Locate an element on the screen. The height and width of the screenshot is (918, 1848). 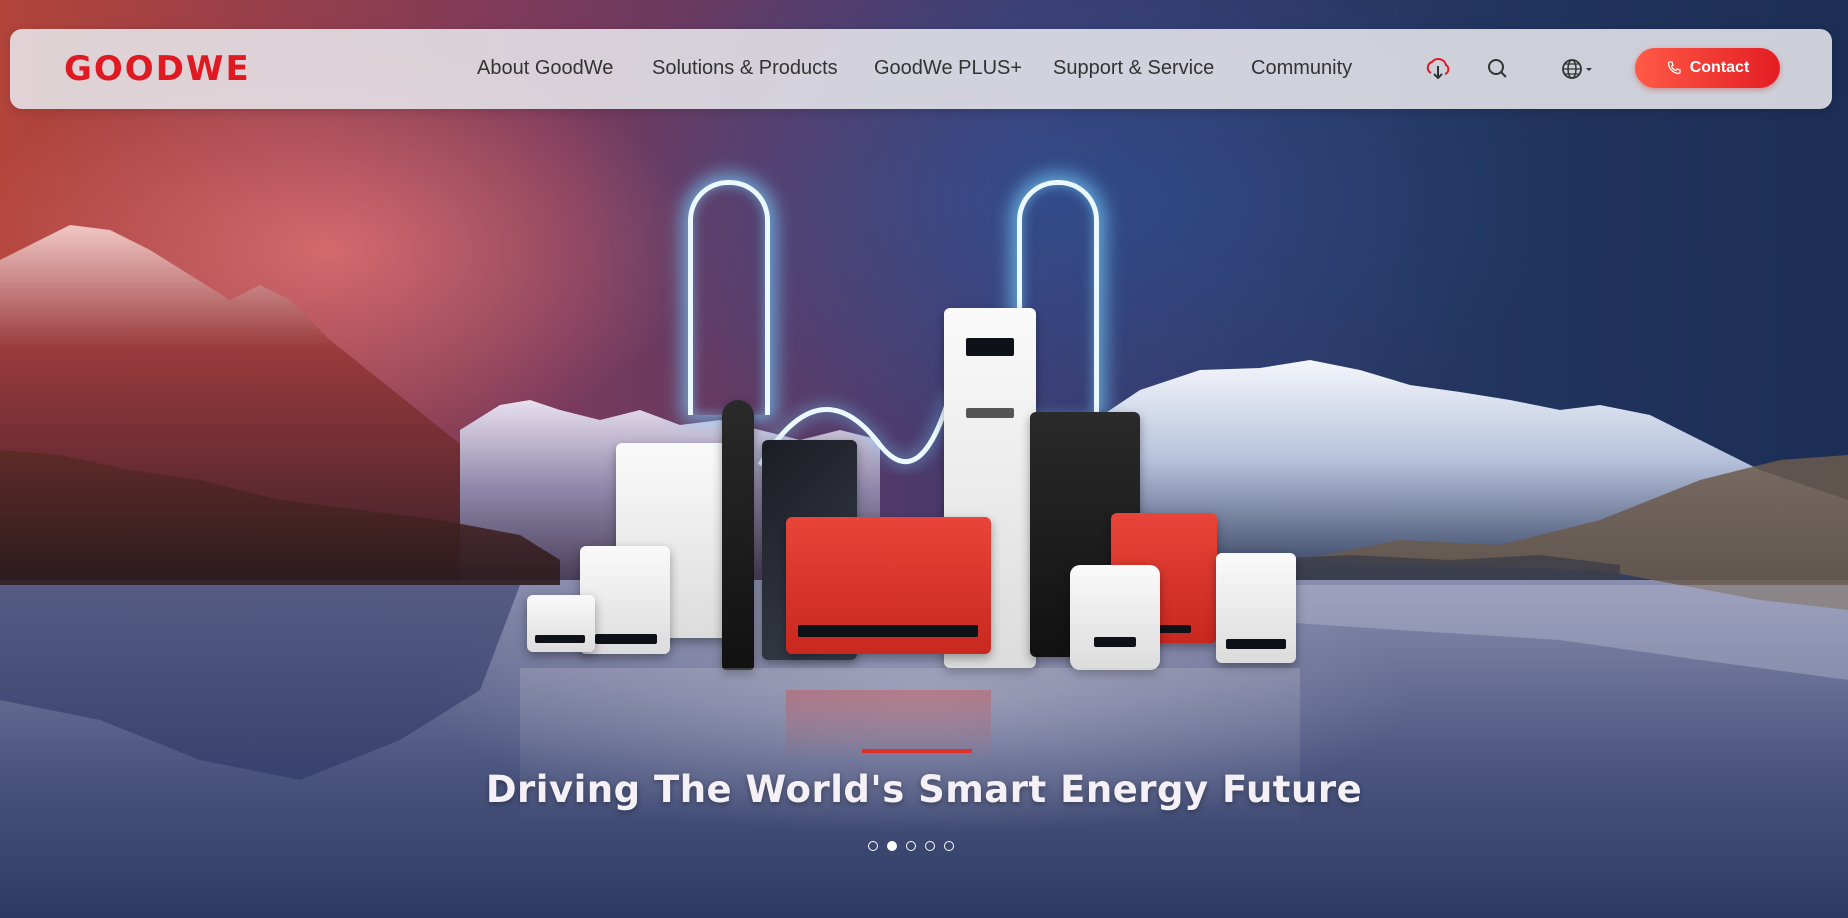
inverter-white-right is located at coordinates (1256, 608).